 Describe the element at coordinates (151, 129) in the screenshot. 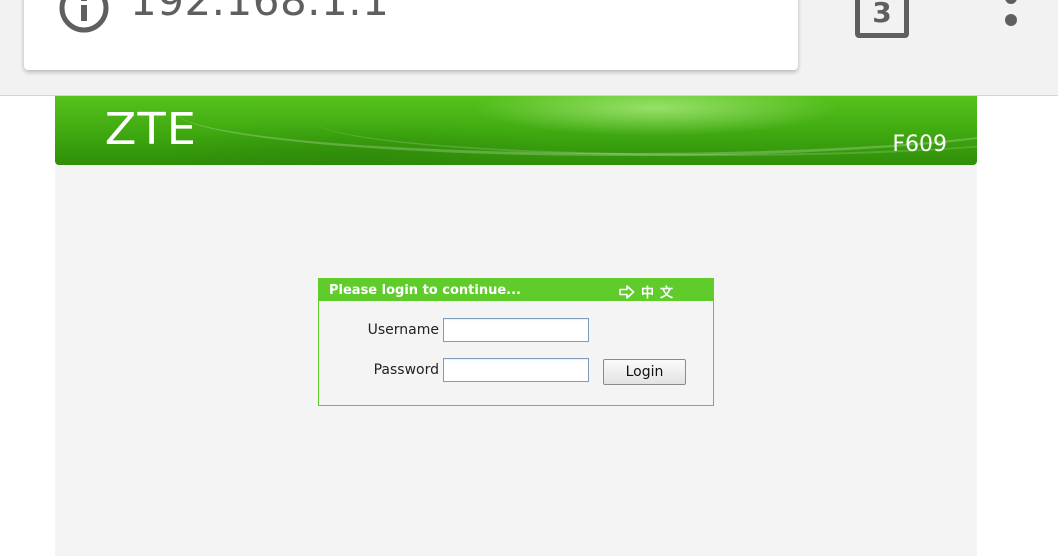

I see `zte-logo: ZTE` at that location.